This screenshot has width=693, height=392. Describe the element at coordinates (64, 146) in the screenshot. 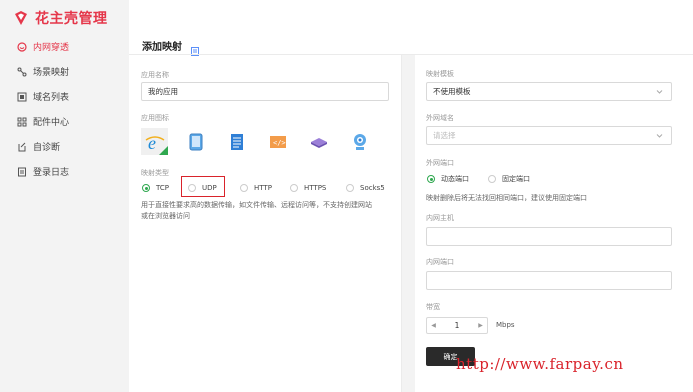

I see `sidebar-item-diagnose: 自诊断` at that location.